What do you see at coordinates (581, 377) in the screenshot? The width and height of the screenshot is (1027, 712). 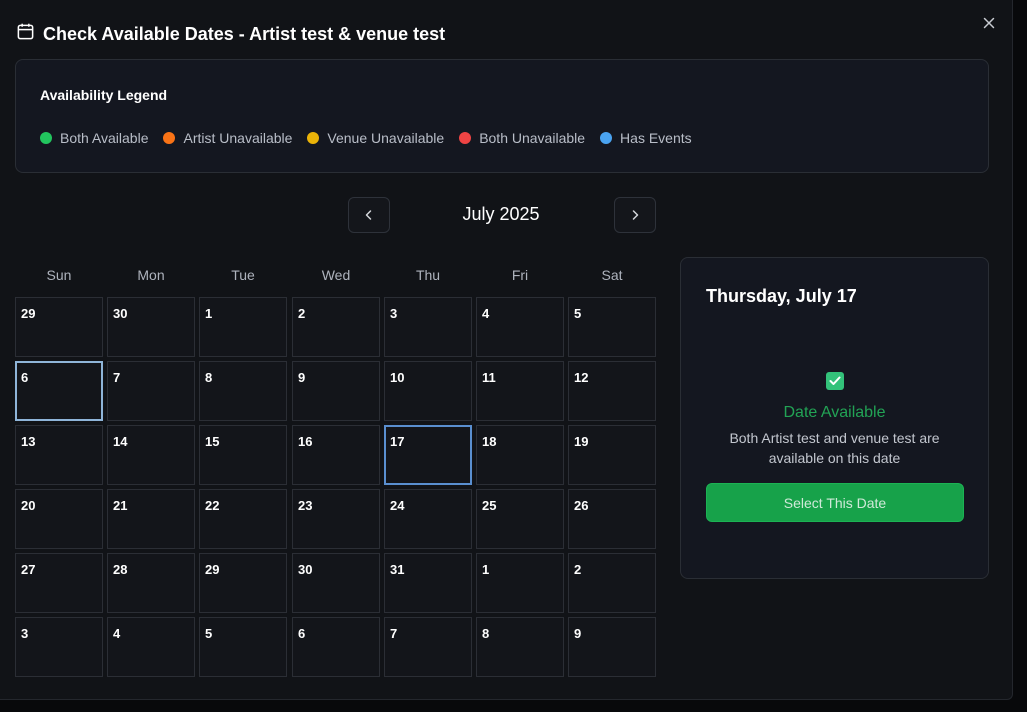 I see `day-number: 12` at bounding box center [581, 377].